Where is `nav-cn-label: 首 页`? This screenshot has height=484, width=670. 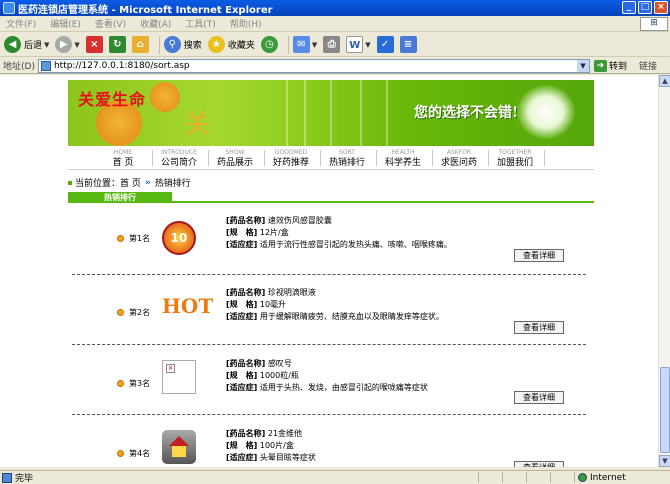 nav-cn-label: 首 页 is located at coordinates (123, 163).